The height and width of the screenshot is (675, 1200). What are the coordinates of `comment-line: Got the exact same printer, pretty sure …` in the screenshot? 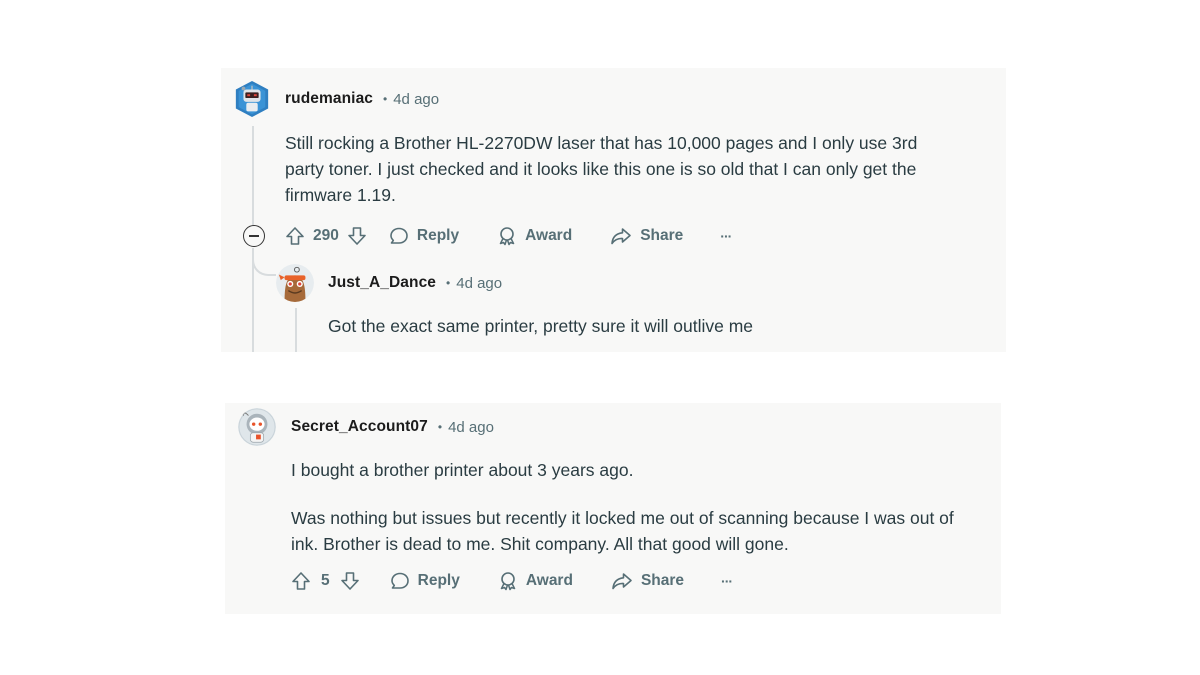 It's located at (541, 326).